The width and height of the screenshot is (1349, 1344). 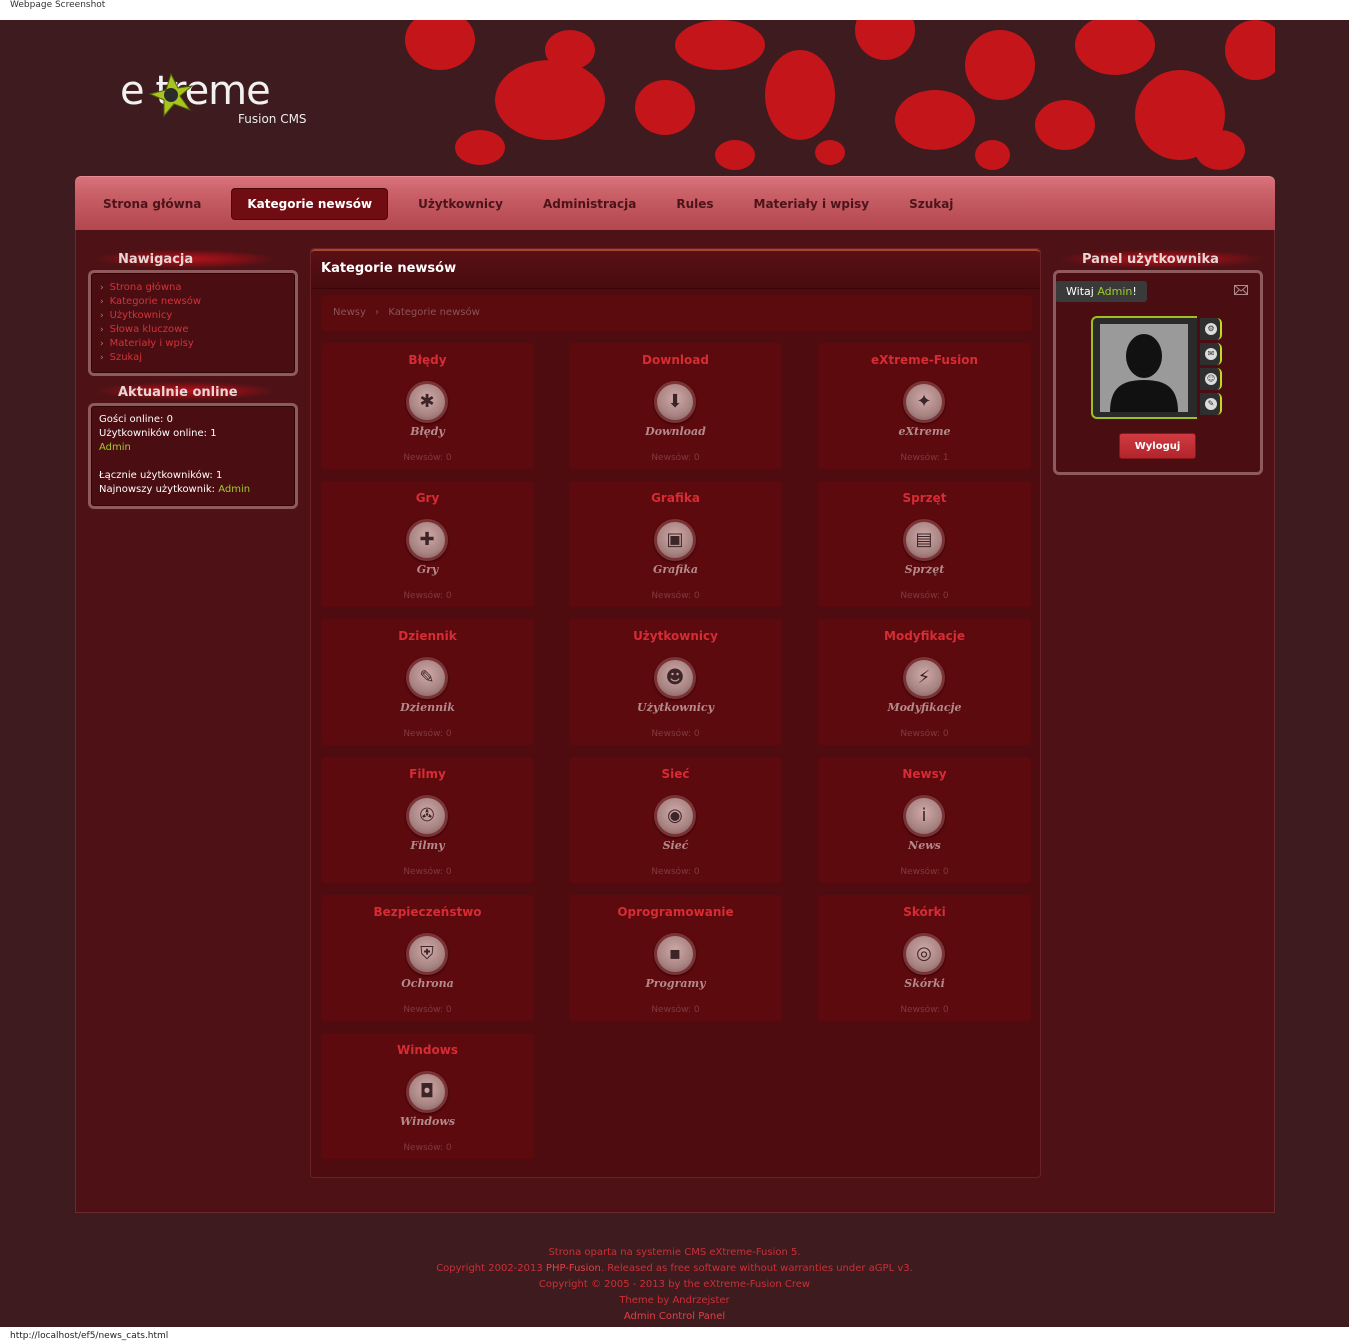 I want to click on microphone-icon: ✎, so click(x=427, y=678).